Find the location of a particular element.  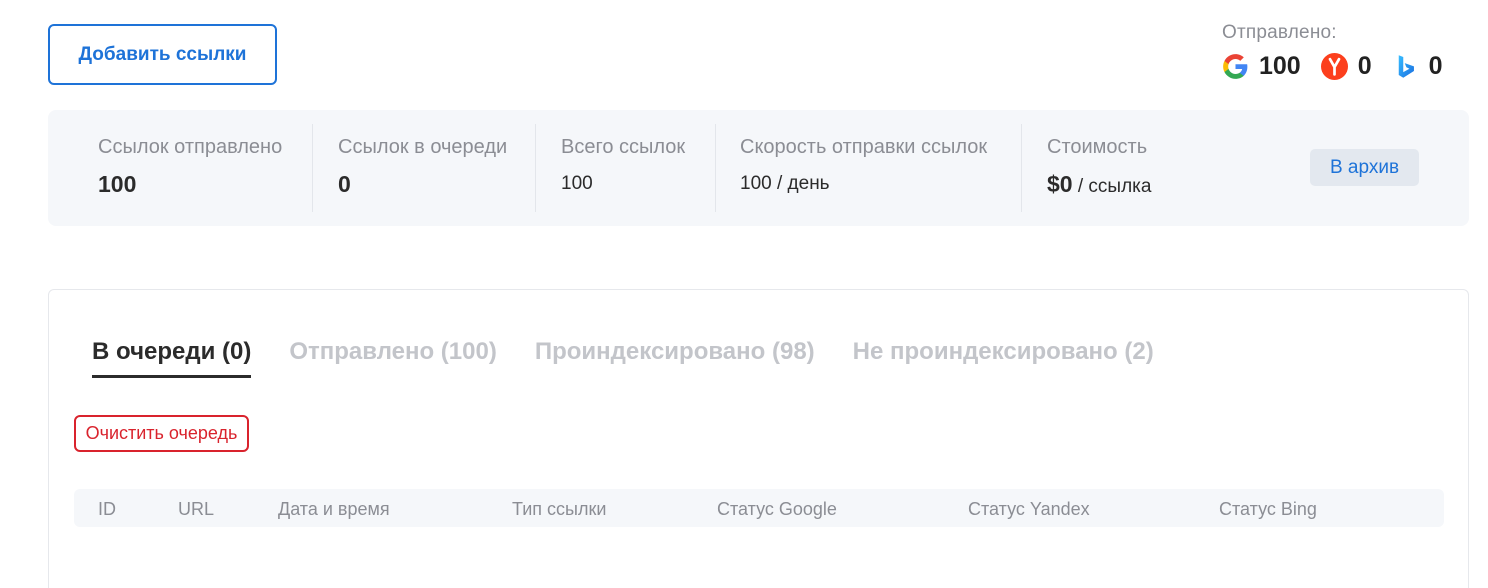

sent-summary: Отправлено: 100 0 0 is located at coordinates (1332, 51).